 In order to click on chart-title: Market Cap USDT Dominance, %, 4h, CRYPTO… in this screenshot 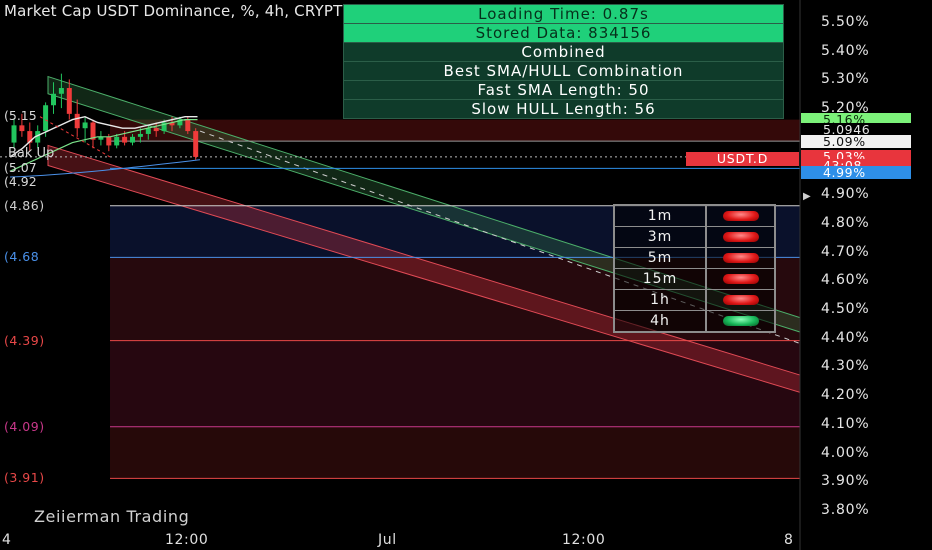, I will do `click(194, 11)`.